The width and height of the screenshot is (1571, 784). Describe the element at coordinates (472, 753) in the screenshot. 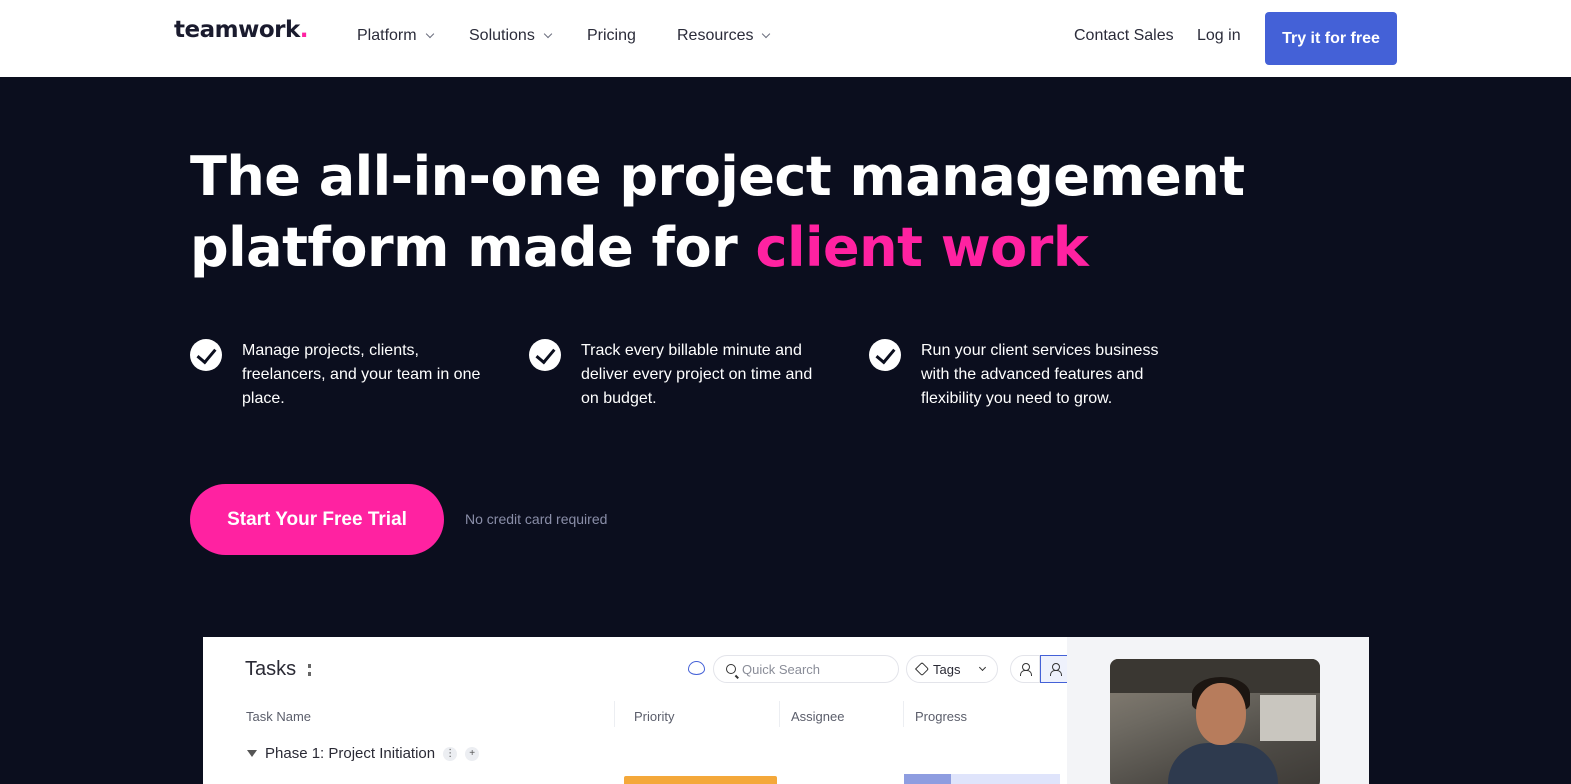

I see `add-task-button: +` at that location.